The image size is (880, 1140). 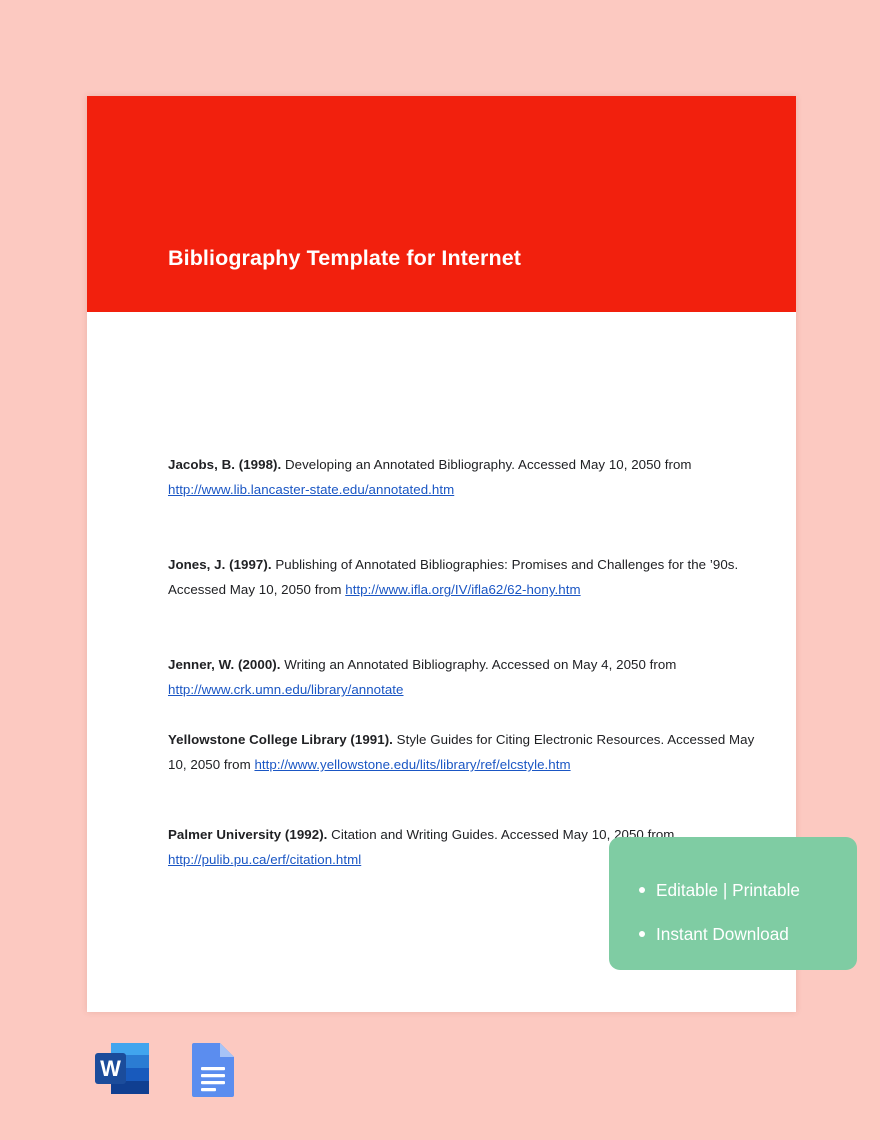 I want to click on entry-author: Palmer University (1992)., so click(x=250, y=834).